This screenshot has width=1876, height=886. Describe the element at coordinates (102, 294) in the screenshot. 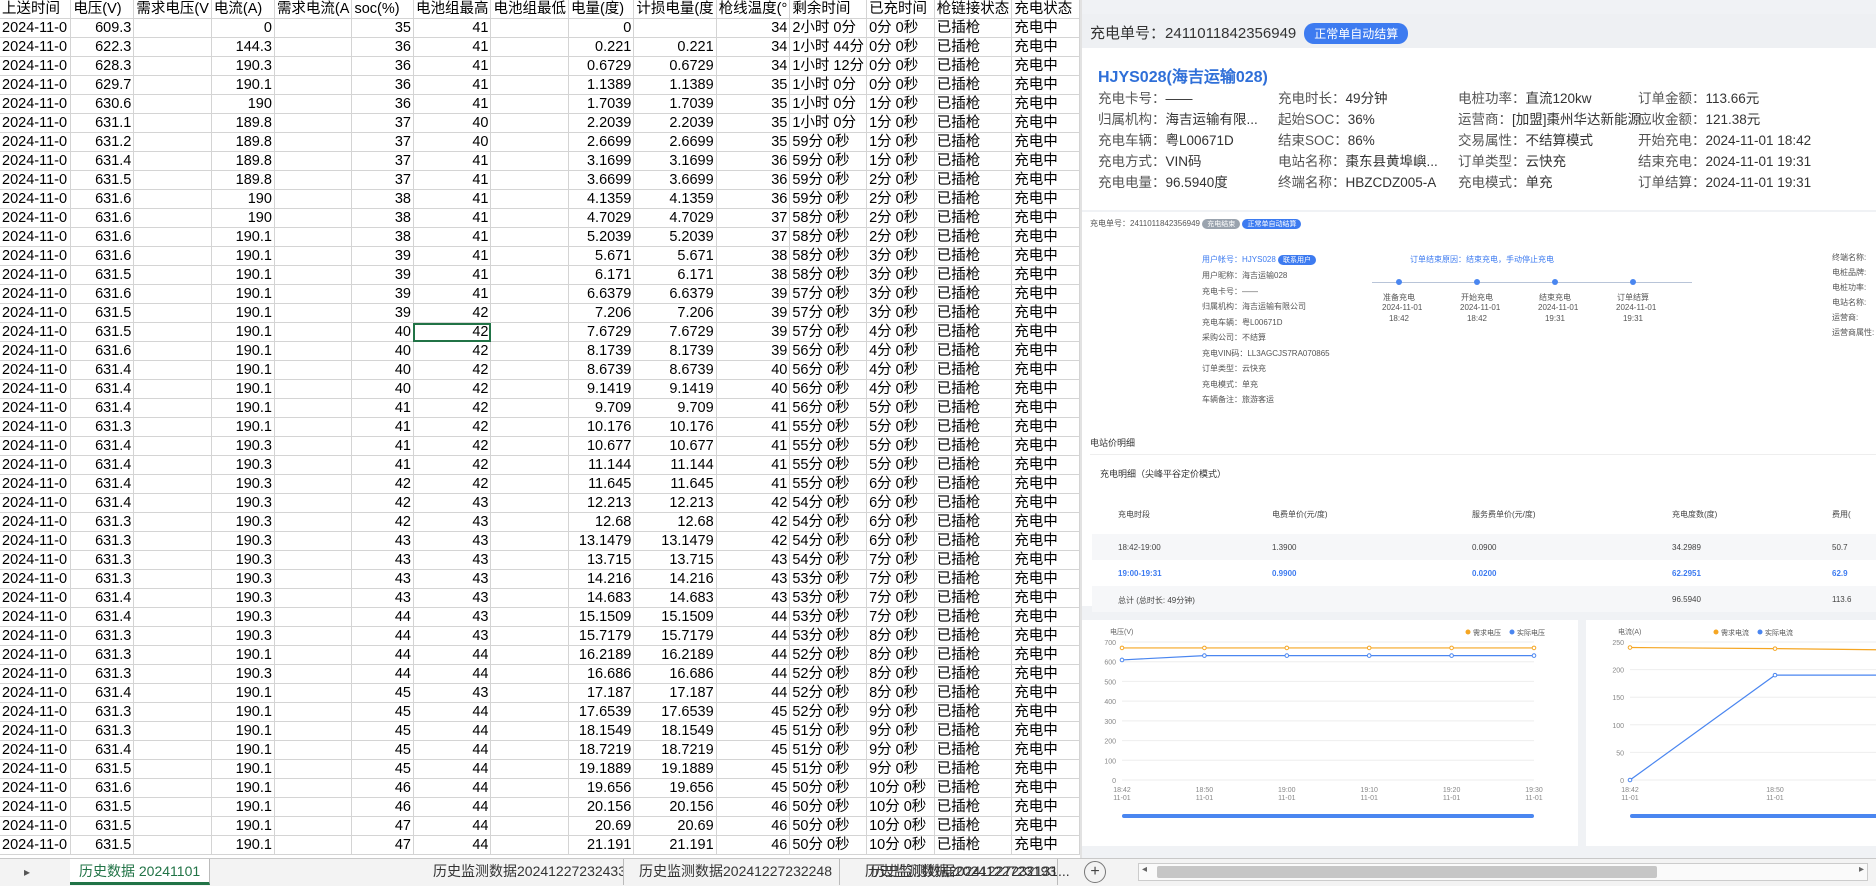

I see `cell: 631.6` at that location.